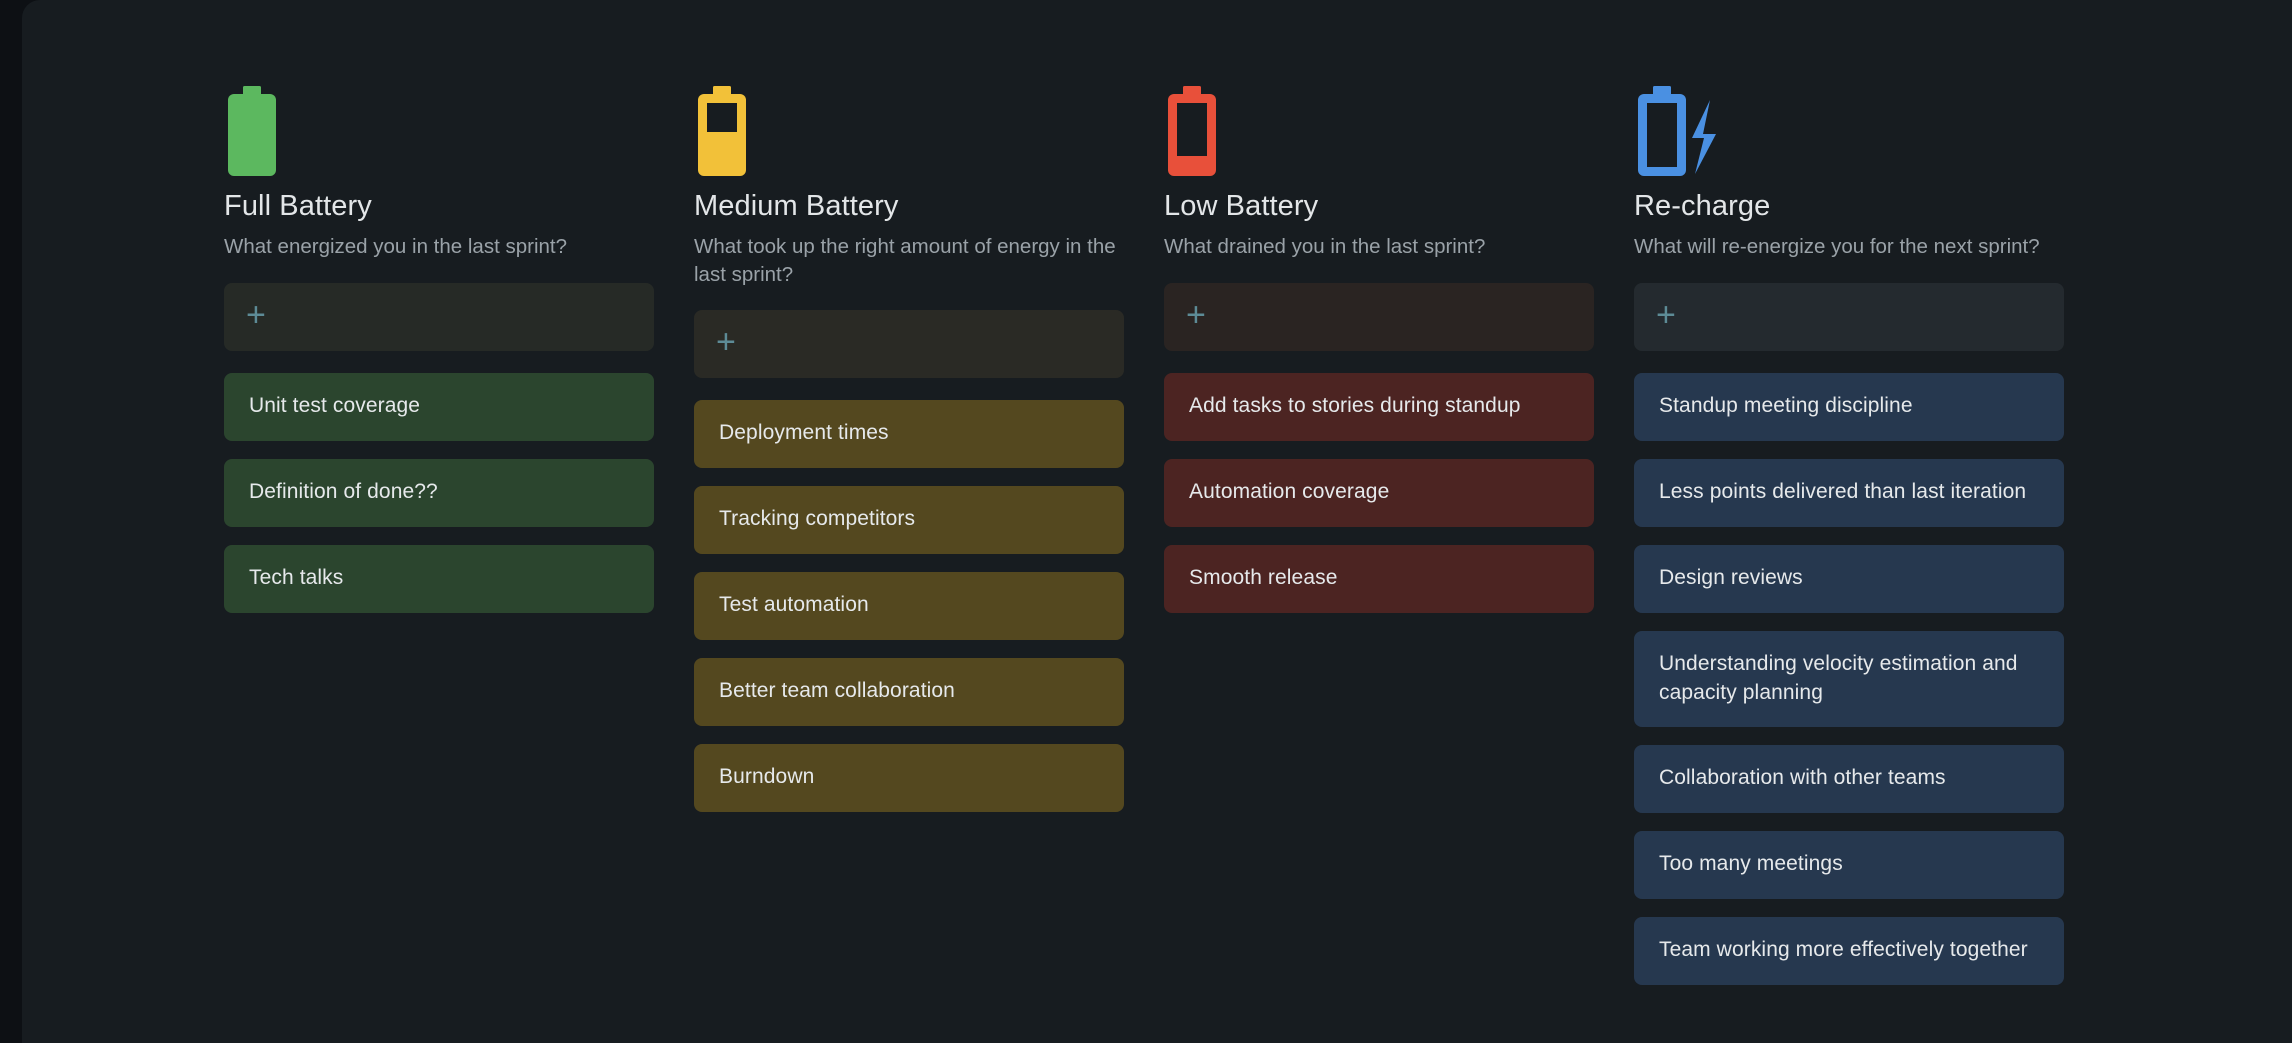  Describe the element at coordinates (796, 206) in the screenshot. I see `column-title: Medium Battery` at that location.